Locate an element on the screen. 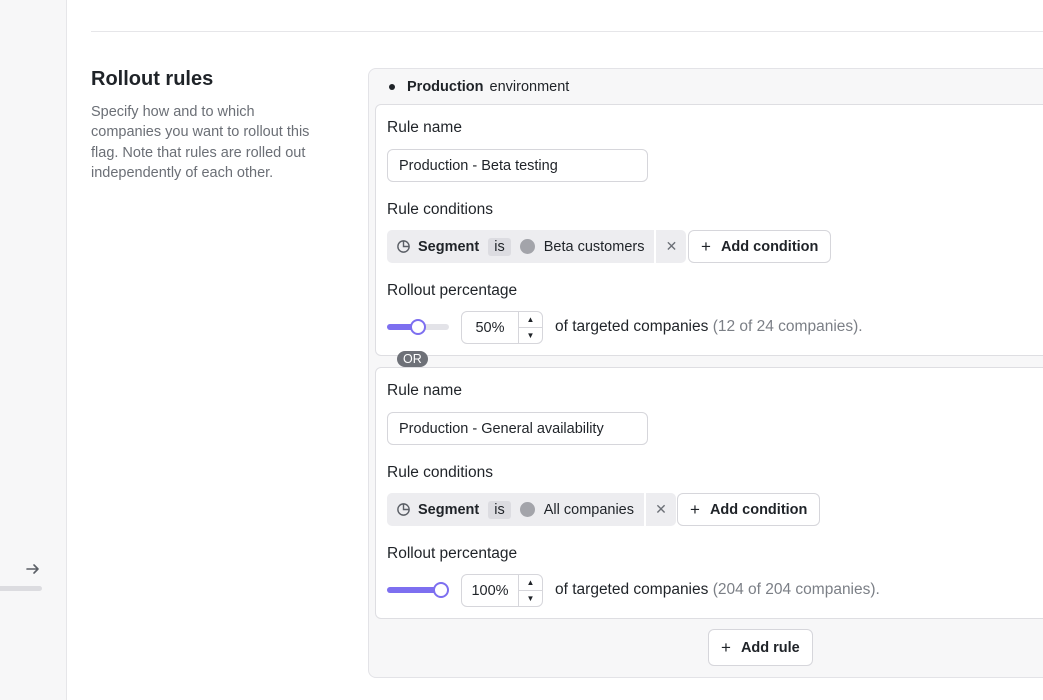 This screenshot has width=1043, height=700. percentage-stepper: 50% ▲ ▼ is located at coordinates (502, 327).